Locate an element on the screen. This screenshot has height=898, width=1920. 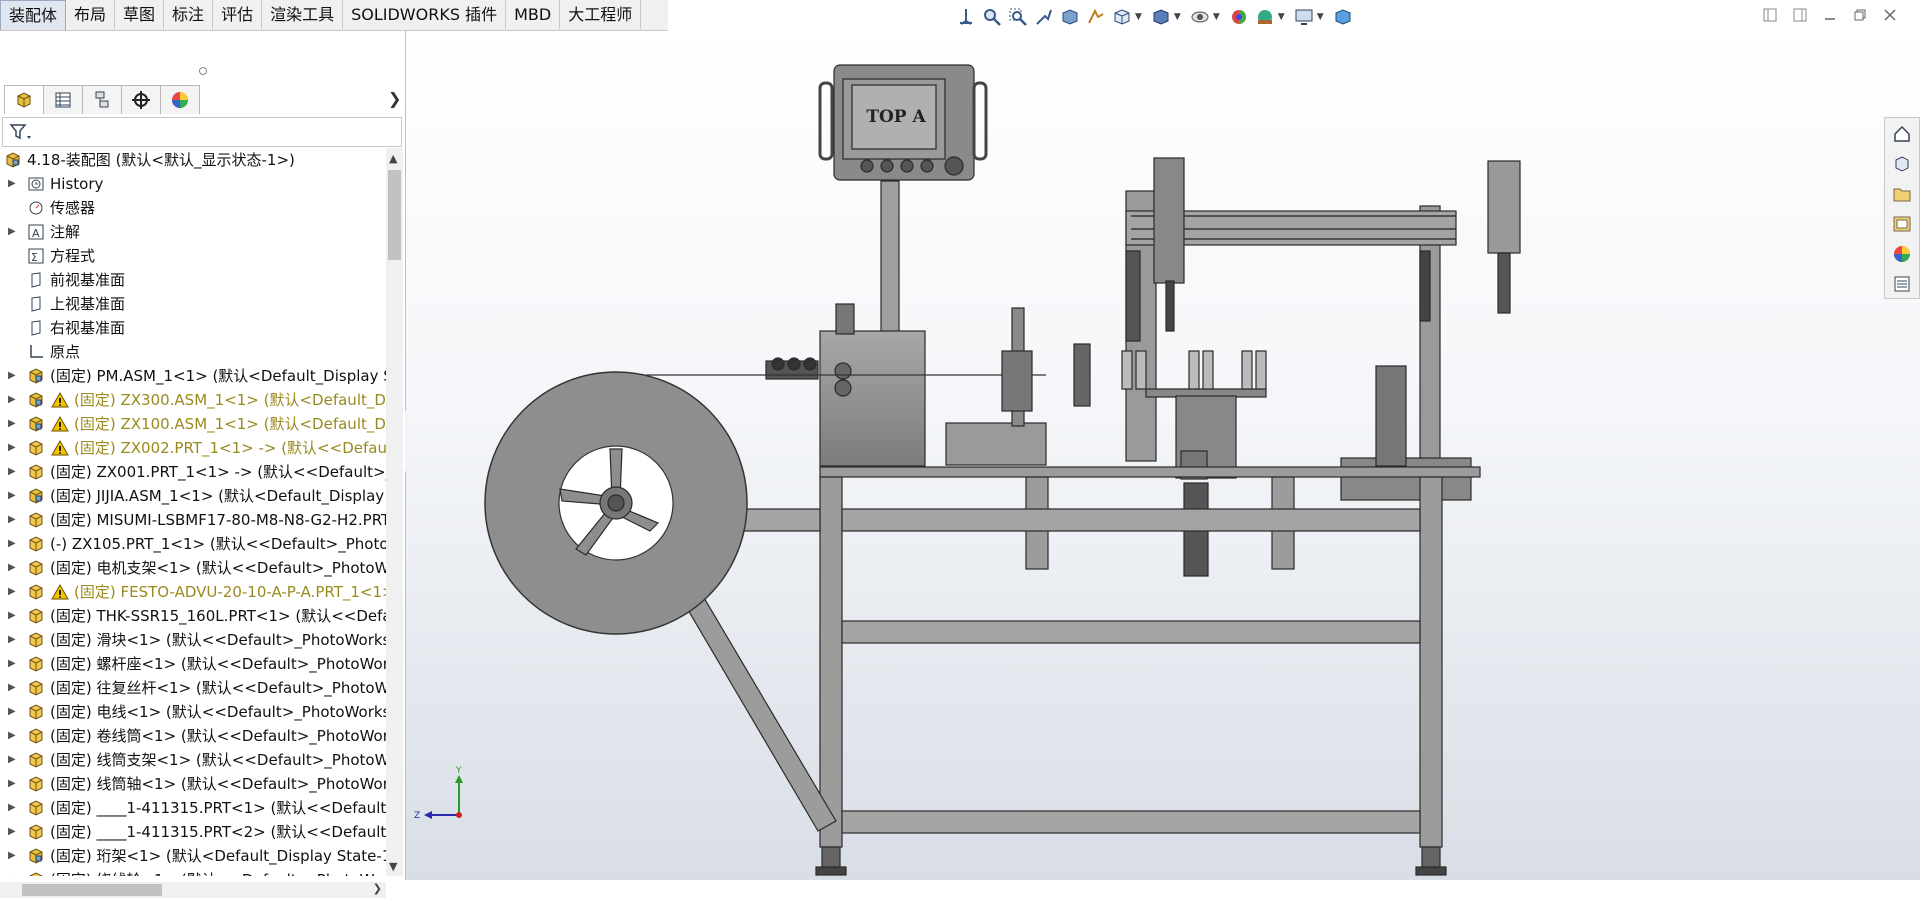
tree-item-label: (固定) 珩架<1> (默认<Default_Display State-1> is located at coordinates (218, 856).